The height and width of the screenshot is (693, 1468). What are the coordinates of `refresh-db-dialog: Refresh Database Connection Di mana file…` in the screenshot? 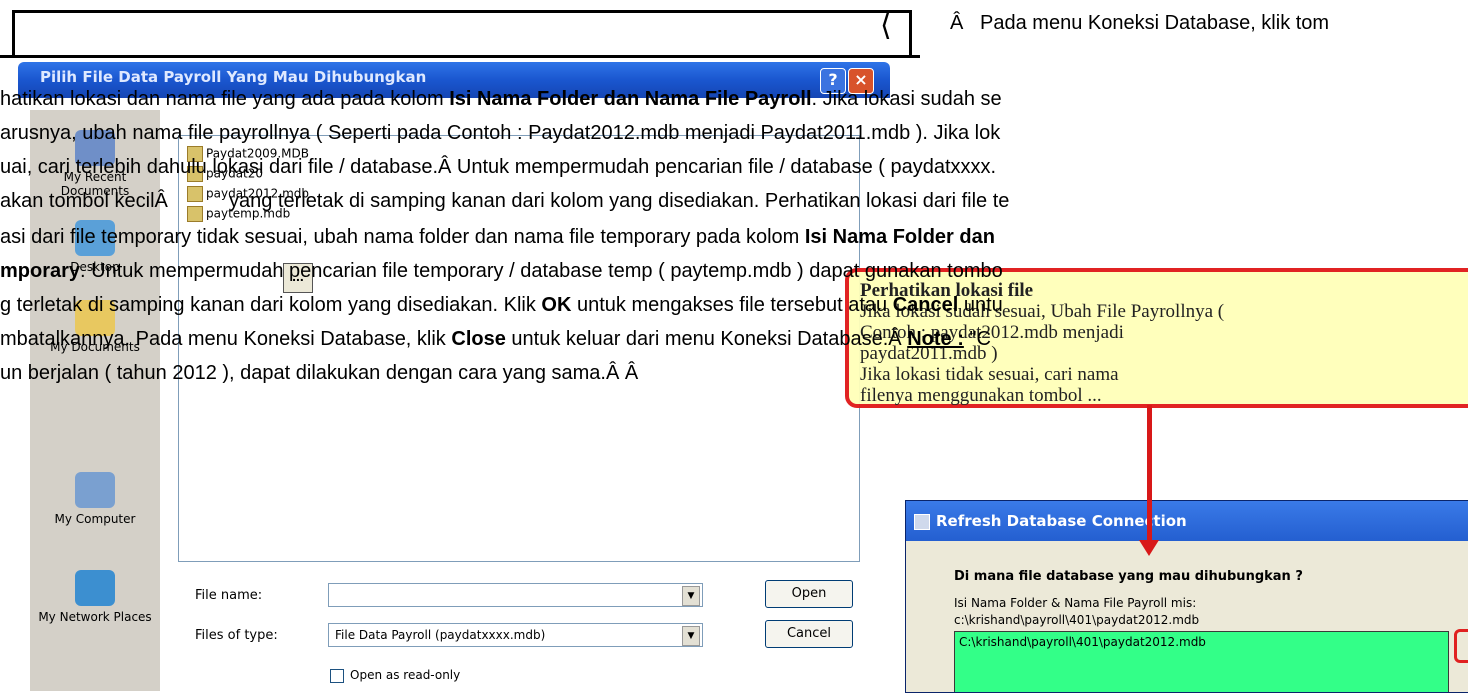 It's located at (1186, 596).